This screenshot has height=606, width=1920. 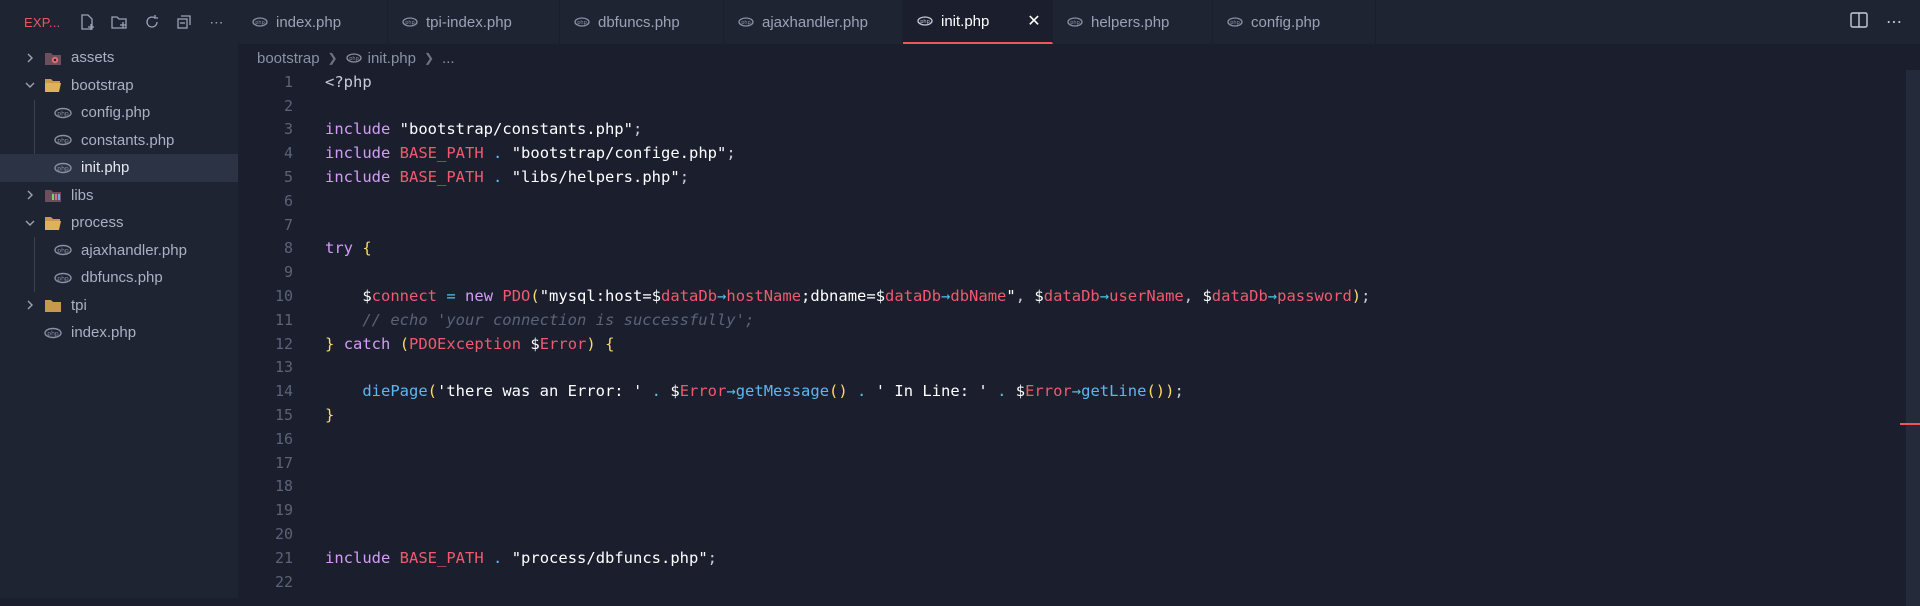 I want to click on tree-item-init-php: php init.php, so click(x=119, y=168).